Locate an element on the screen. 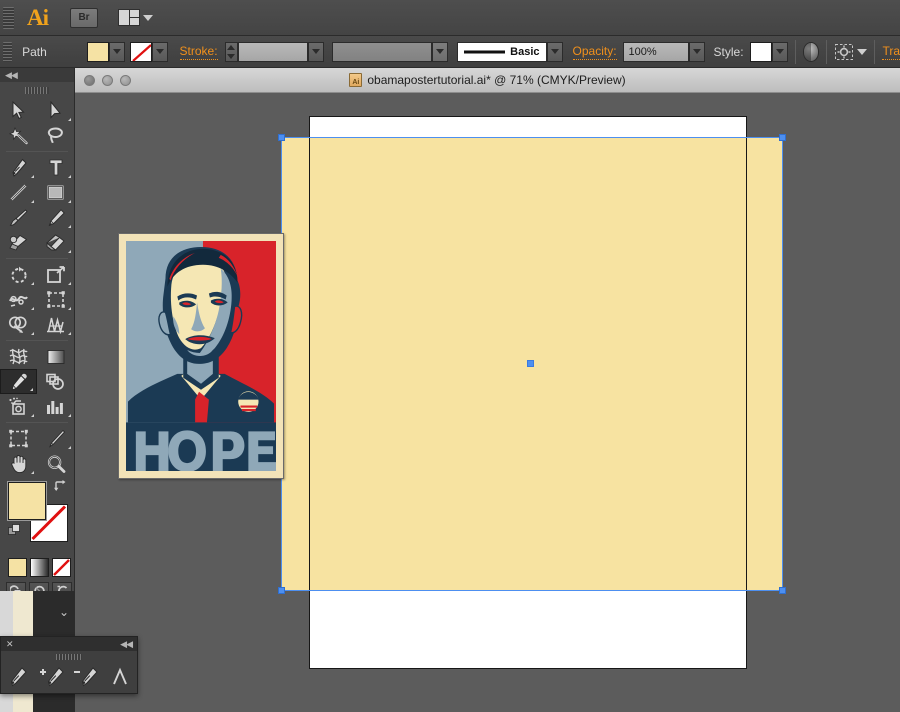  select-similar-icon is located at coordinates (844, 51).